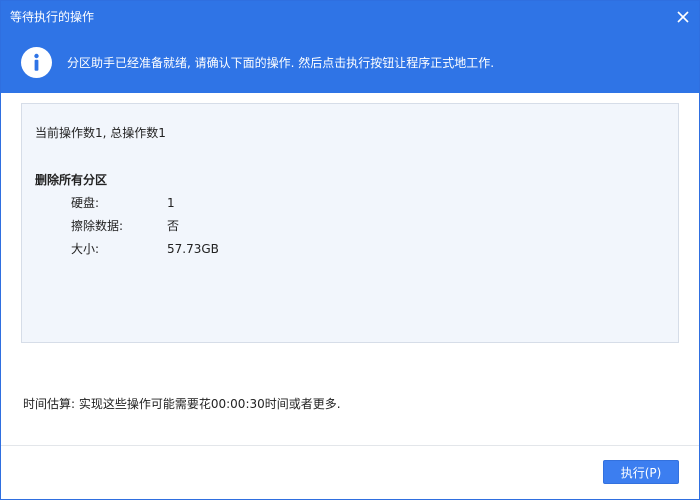  I want to click on detail-label: 擦除数据:, so click(97, 226).